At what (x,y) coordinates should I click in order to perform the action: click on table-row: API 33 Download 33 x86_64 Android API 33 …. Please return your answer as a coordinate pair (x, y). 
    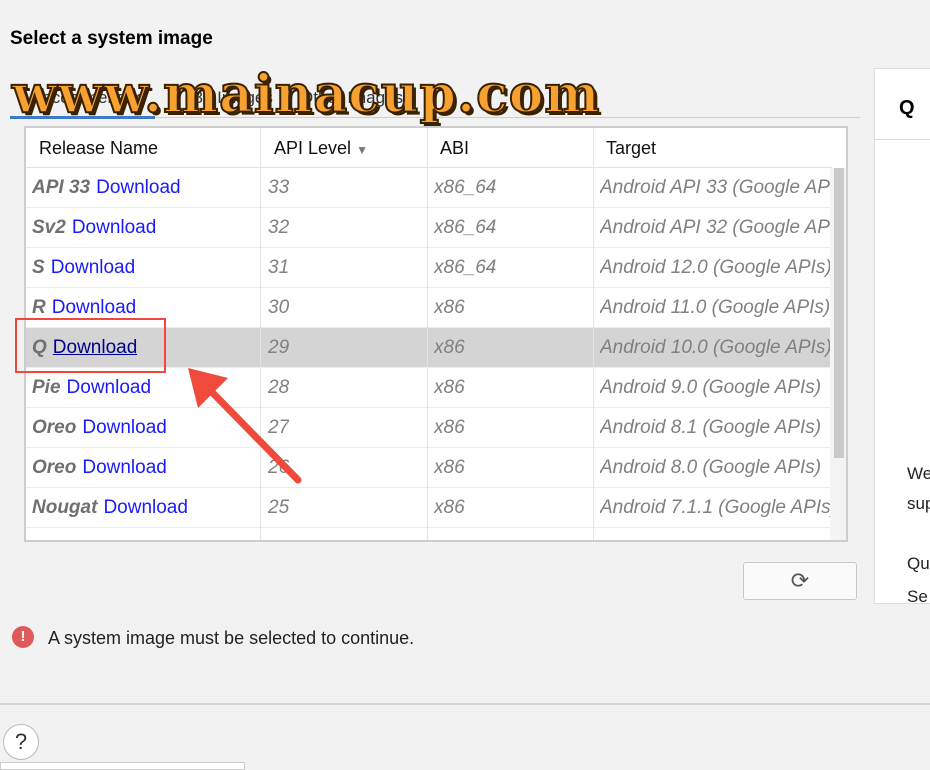
    Looking at the image, I should click on (429, 188).